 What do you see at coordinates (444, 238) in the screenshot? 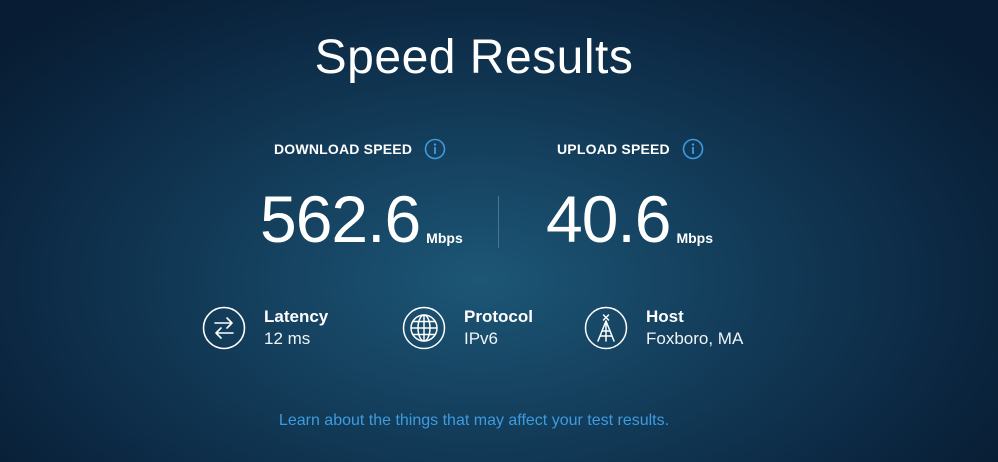
I see `download-speed-unit: Mbps` at bounding box center [444, 238].